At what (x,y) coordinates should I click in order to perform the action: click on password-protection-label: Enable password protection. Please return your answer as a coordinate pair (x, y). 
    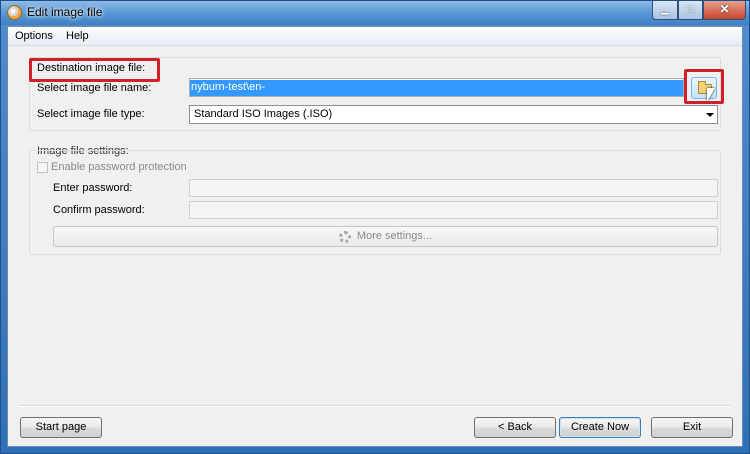
    Looking at the image, I should click on (119, 167).